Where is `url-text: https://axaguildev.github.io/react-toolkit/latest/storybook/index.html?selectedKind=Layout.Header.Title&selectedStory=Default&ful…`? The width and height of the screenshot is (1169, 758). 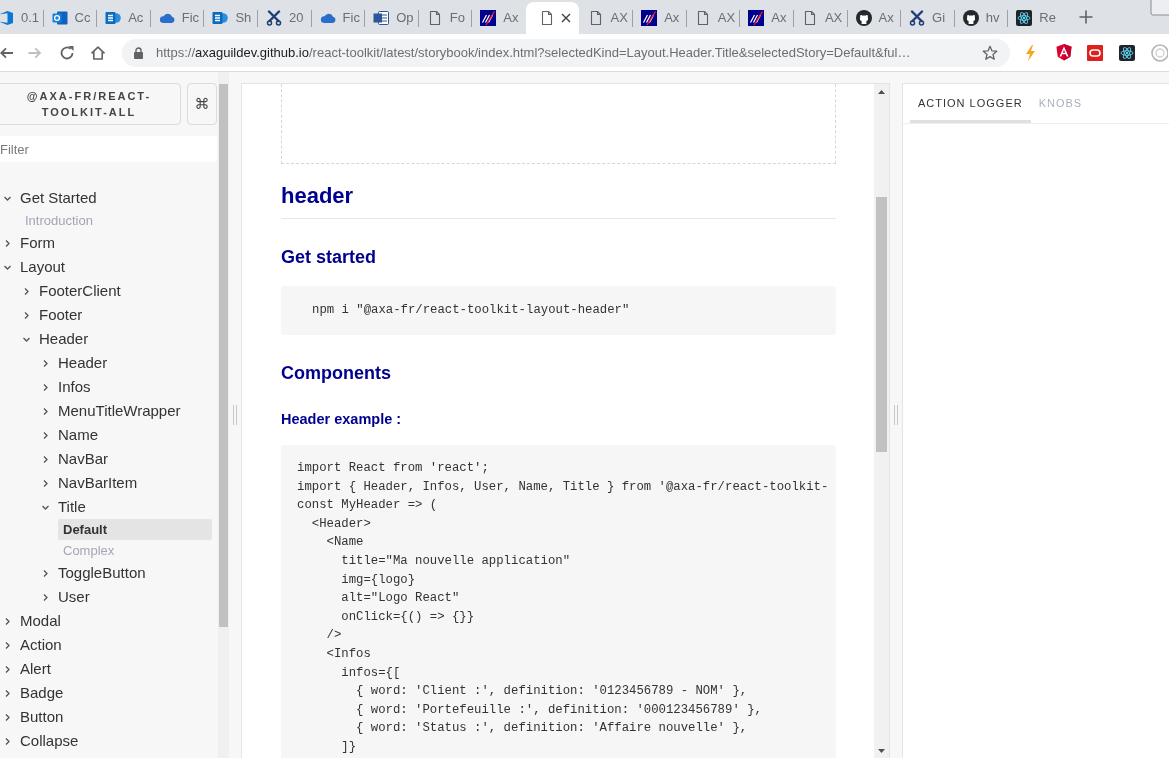
url-text: https://axaguildev.github.io/react-toolkit/latest/storybook/index.html?selectedKind=Layout.Header.Title&selectedStory=Default&ful… is located at coordinates (533, 52).